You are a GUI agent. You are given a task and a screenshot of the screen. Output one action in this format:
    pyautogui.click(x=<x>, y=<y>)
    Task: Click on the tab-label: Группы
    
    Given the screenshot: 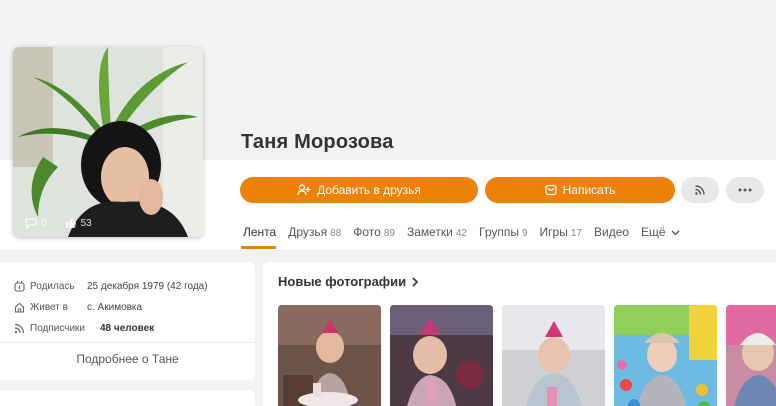 What is the action you would take?
    pyautogui.click(x=499, y=232)
    